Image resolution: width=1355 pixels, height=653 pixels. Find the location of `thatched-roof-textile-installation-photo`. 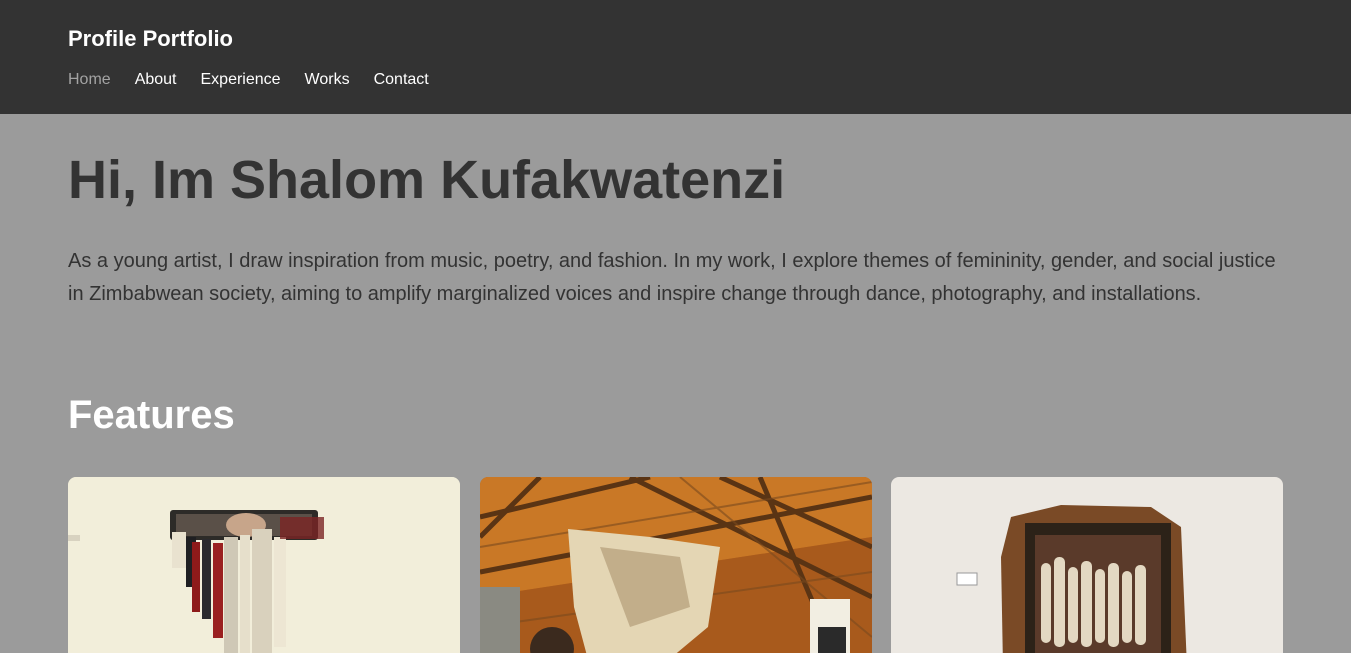

thatched-roof-textile-installation-photo is located at coordinates (676, 565).